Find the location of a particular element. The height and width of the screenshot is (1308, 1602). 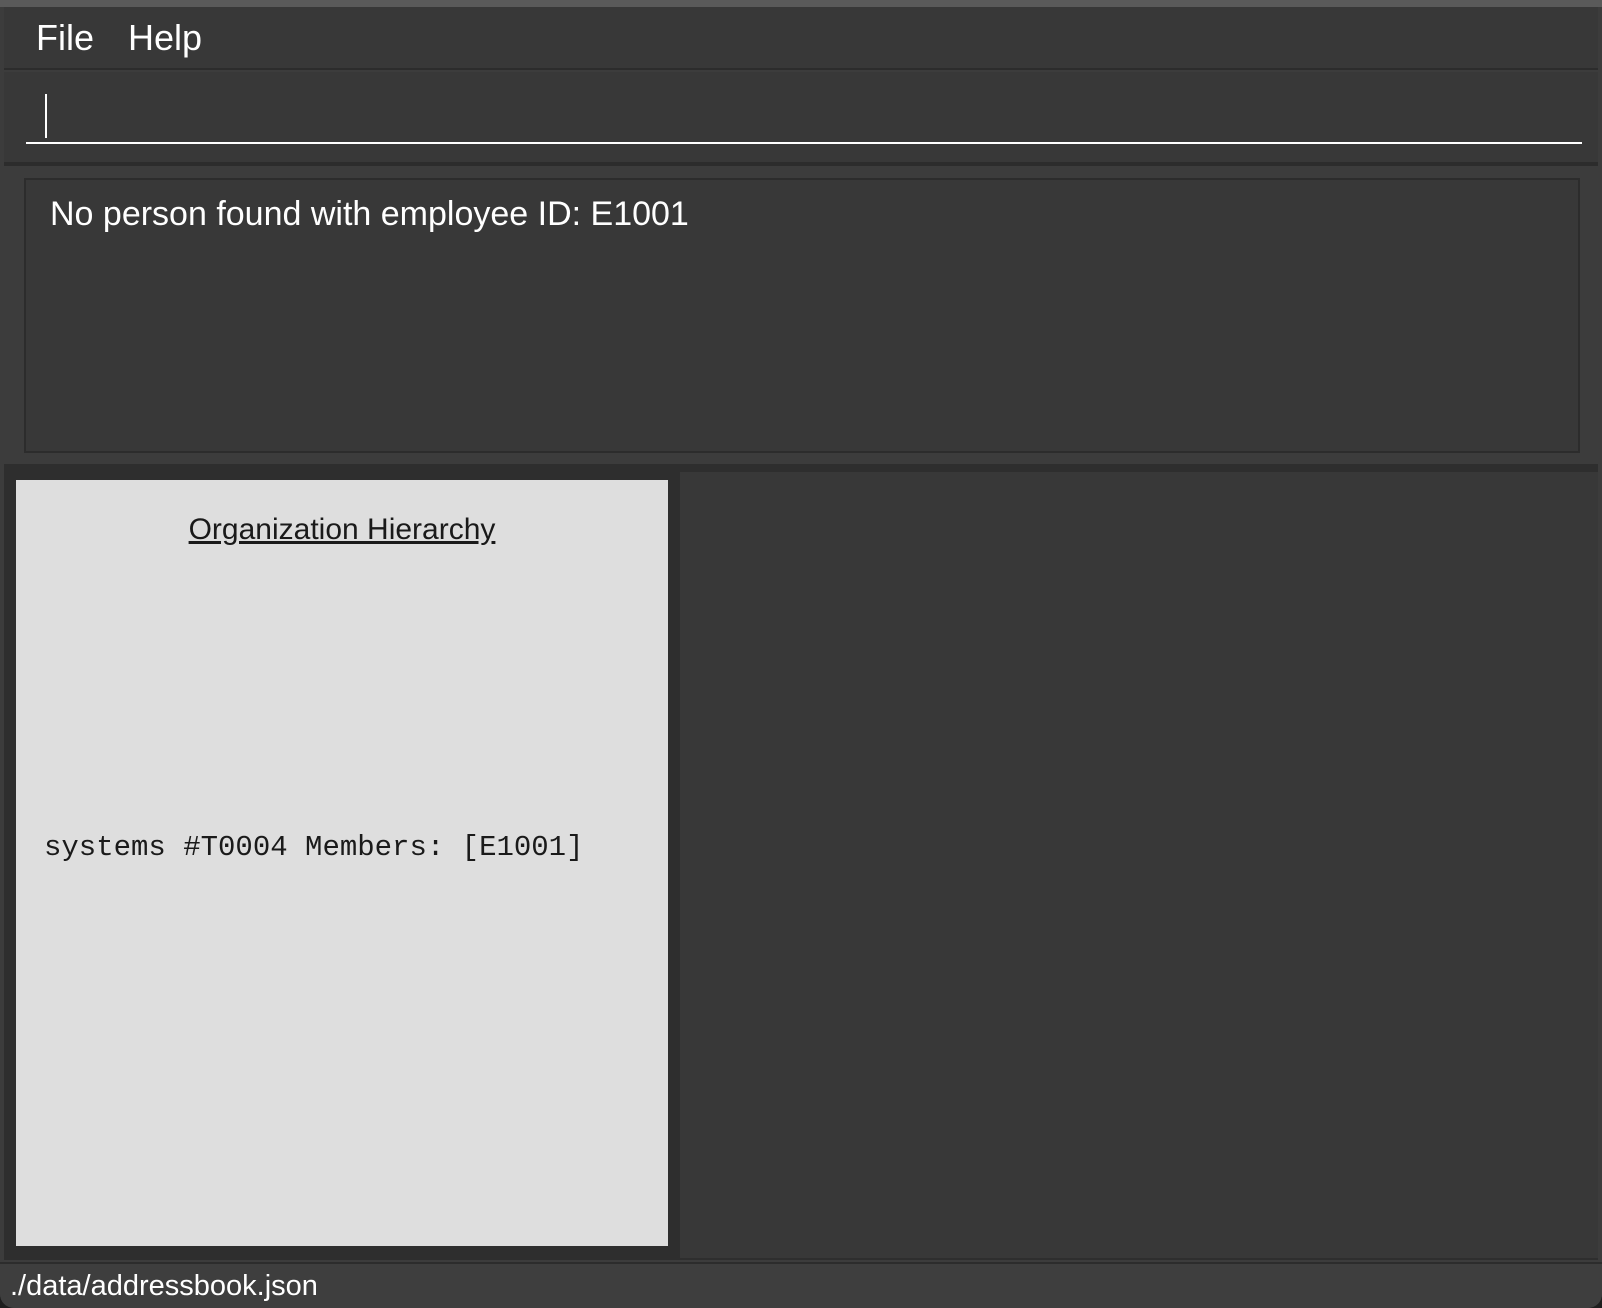

save-location: ./data/addressbook.json is located at coordinates (164, 1286).